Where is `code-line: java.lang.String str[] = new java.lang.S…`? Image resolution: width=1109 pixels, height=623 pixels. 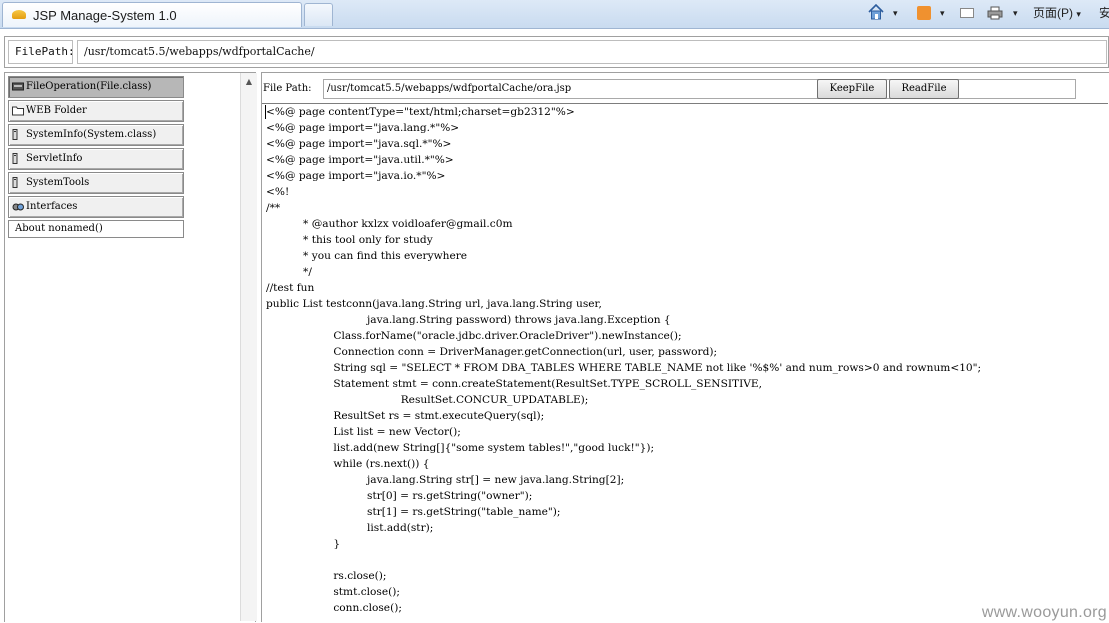 code-line: java.lang.String str[] = new java.lang.S… is located at coordinates (445, 480).